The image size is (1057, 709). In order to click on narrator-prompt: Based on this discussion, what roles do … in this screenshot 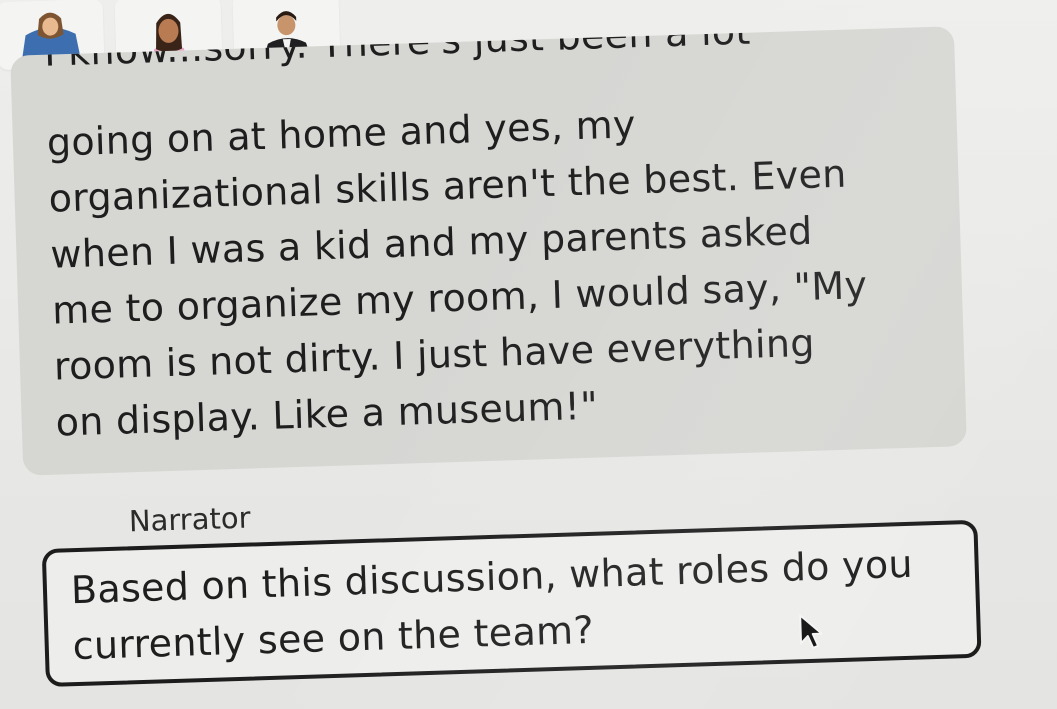, I will do `click(492, 605)`.